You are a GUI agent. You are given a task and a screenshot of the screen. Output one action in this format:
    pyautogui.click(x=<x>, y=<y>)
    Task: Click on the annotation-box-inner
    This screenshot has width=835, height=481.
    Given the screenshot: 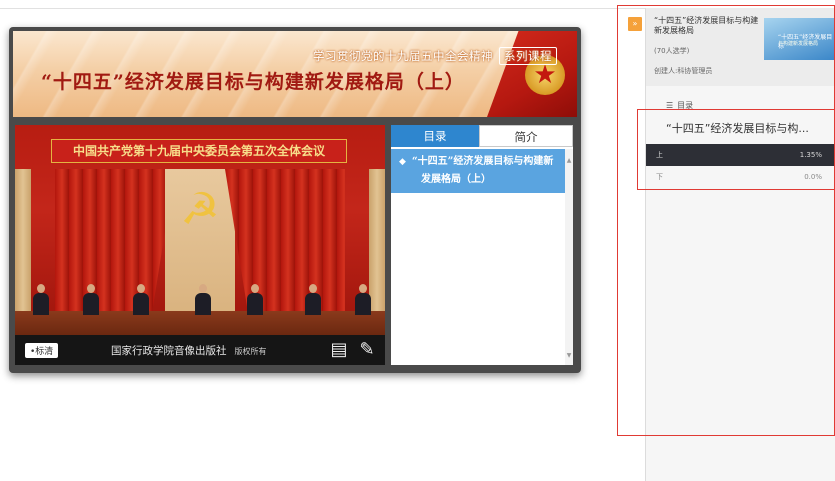 What is the action you would take?
    pyautogui.click(x=736, y=149)
    